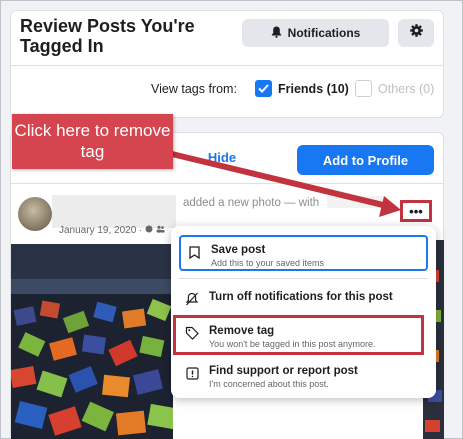 This screenshot has width=463, height=439. I want to click on menu-item-turn-off-notifications: Turn off notifications for this post, so click(303, 298).